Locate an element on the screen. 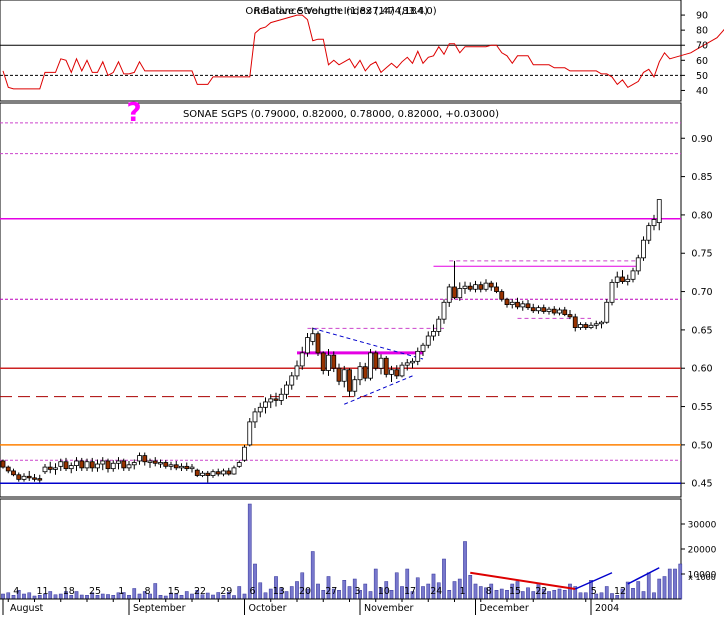 This screenshot has height=619, width=724. price-tick-label: 0.70 is located at coordinates (701, 292).